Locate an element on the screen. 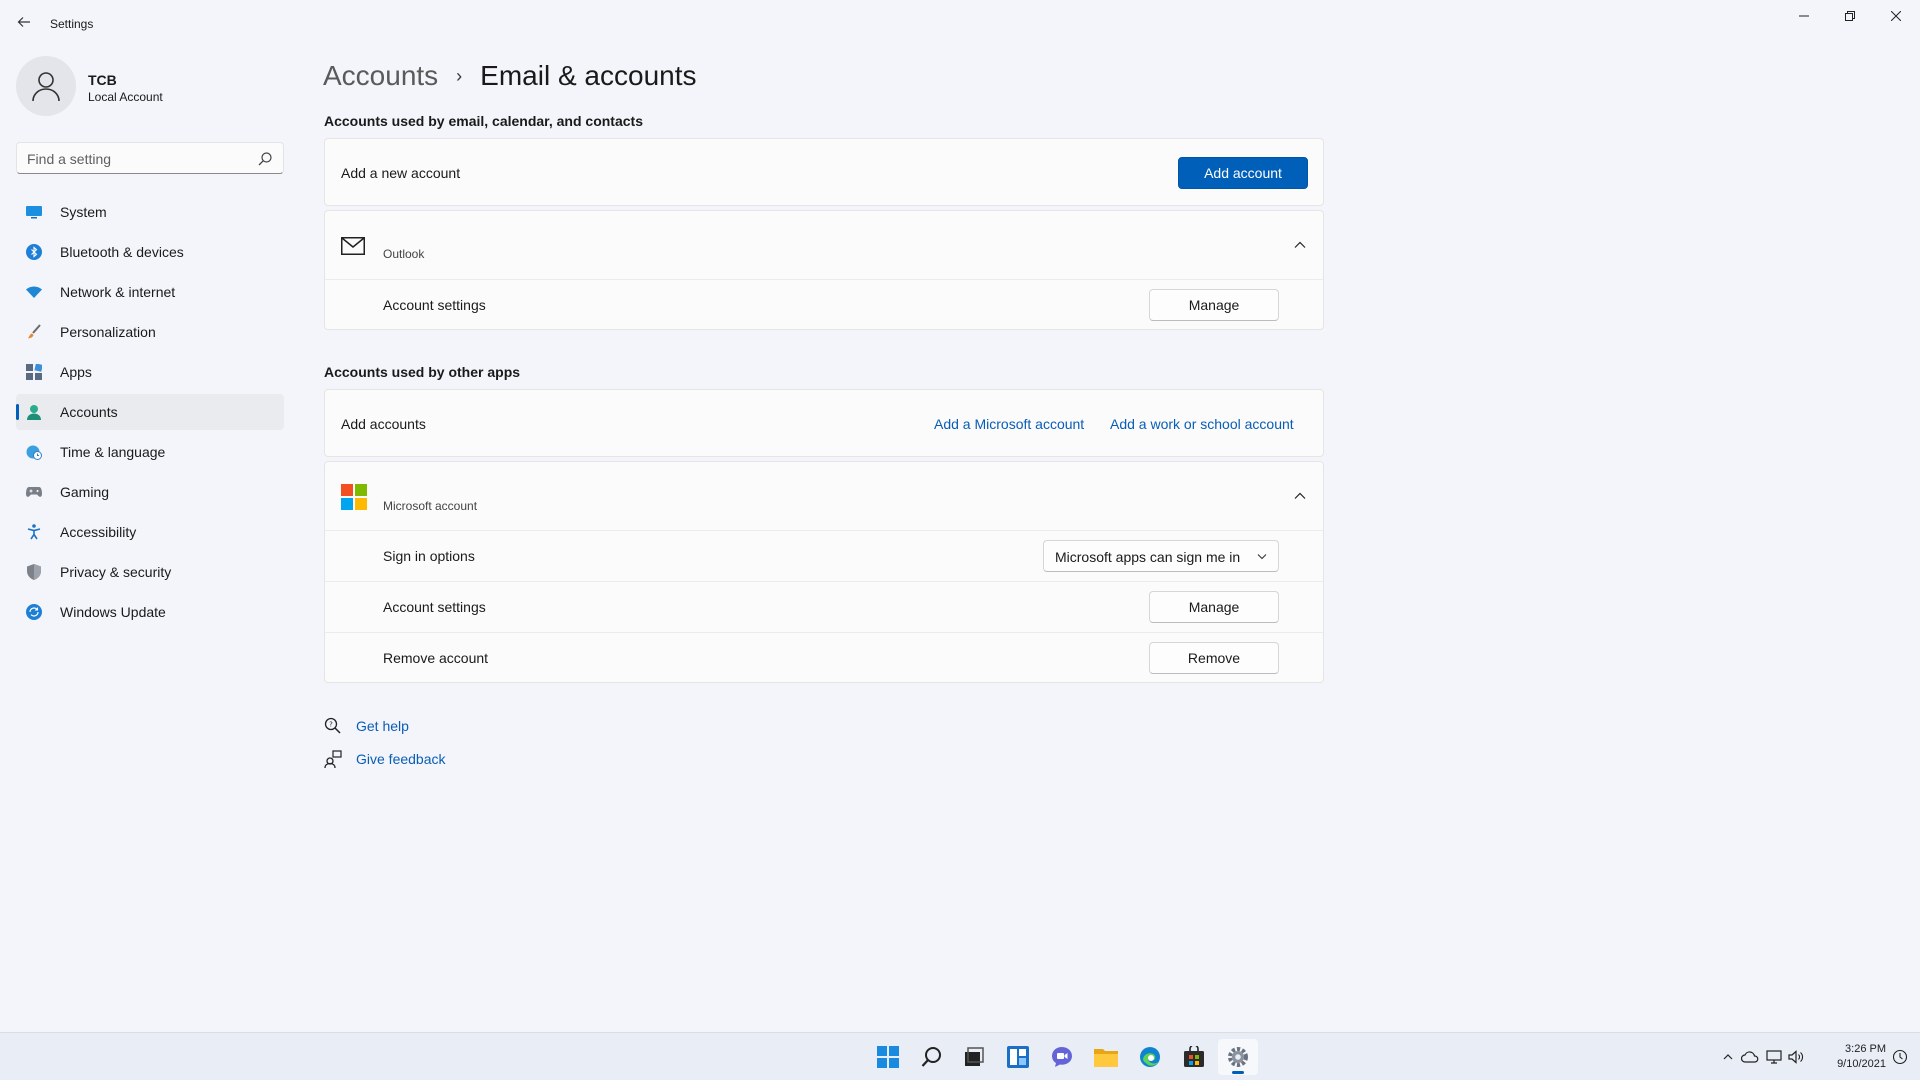 The image size is (1920, 1080). remove-account-label: Remove account is located at coordinates (436, 658).